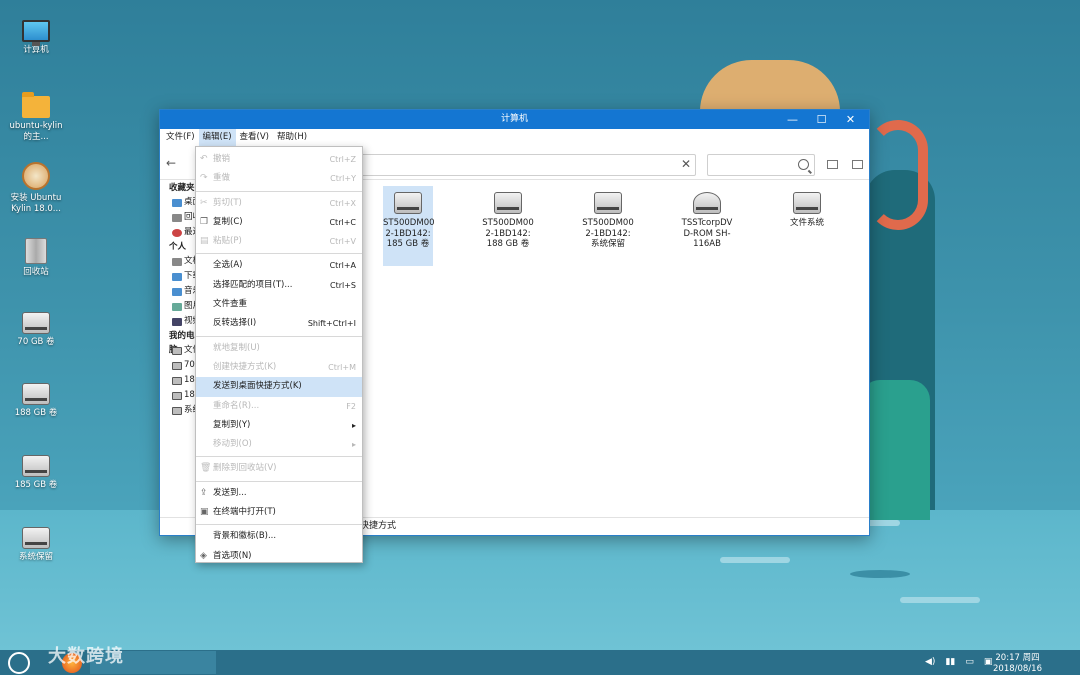 Image resolution: width=1080 pixels, height=675 pixels. Describe the element at coordinates (279, 556) in the screenshot. I see `edit-menu-item: ◈ 首选项(N)` at that location.